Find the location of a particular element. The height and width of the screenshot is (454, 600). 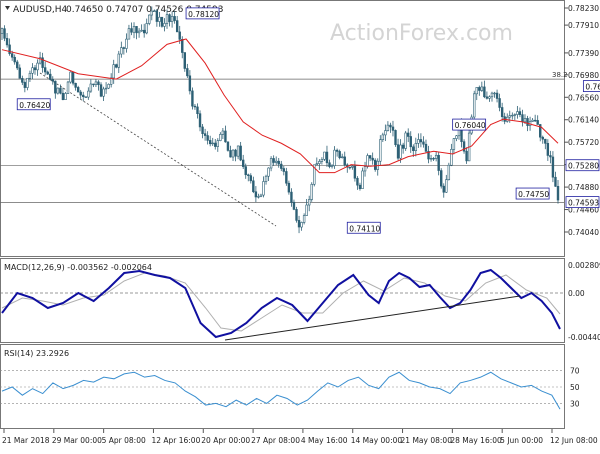

macd-tick-label: 0.00 is located at coordinates (576, 293).